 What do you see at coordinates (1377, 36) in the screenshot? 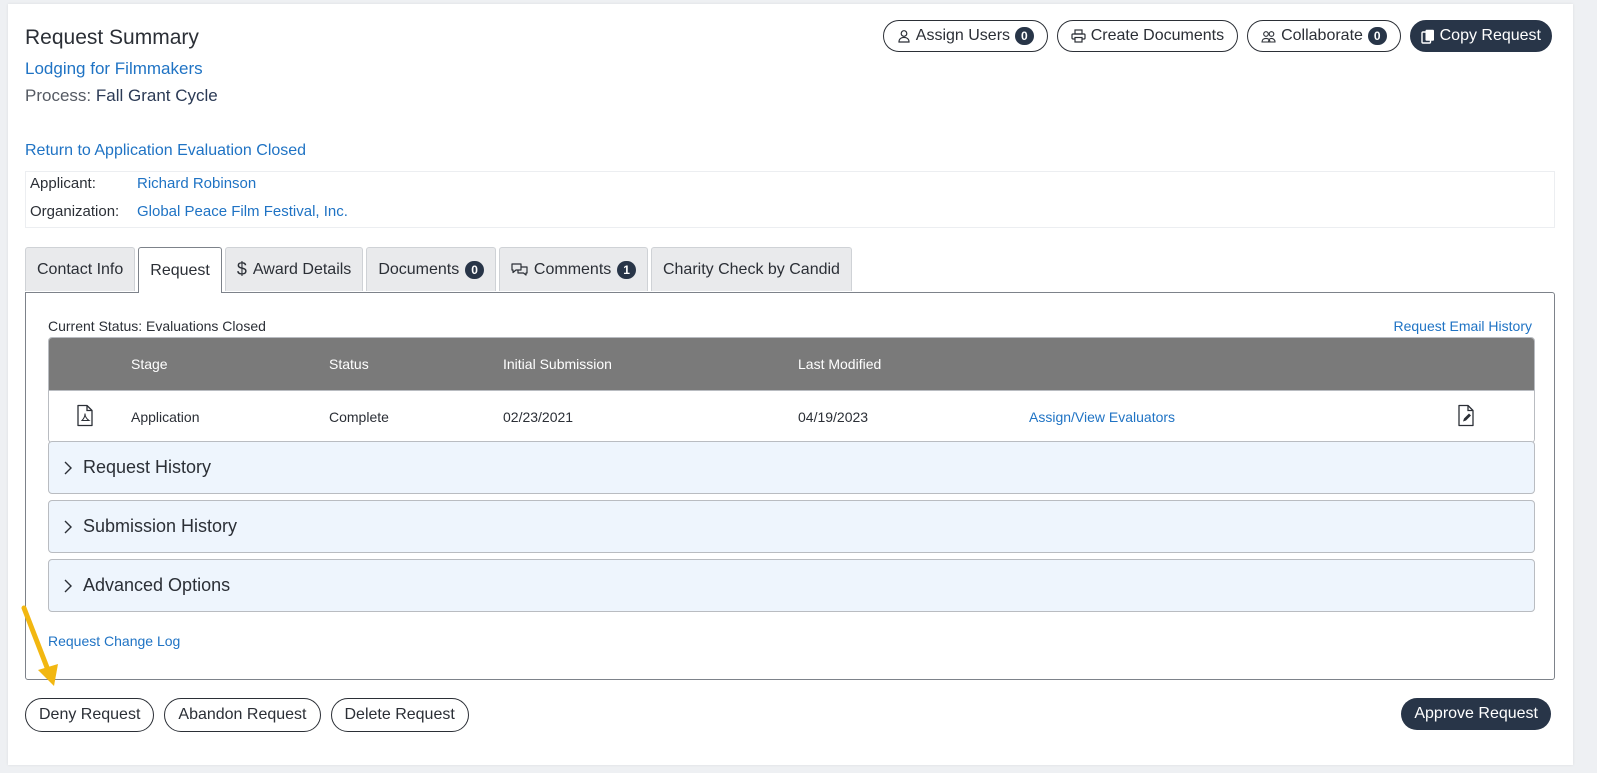
I see `collaborate-count-badge: 0` at bounding box center [1377, 36].